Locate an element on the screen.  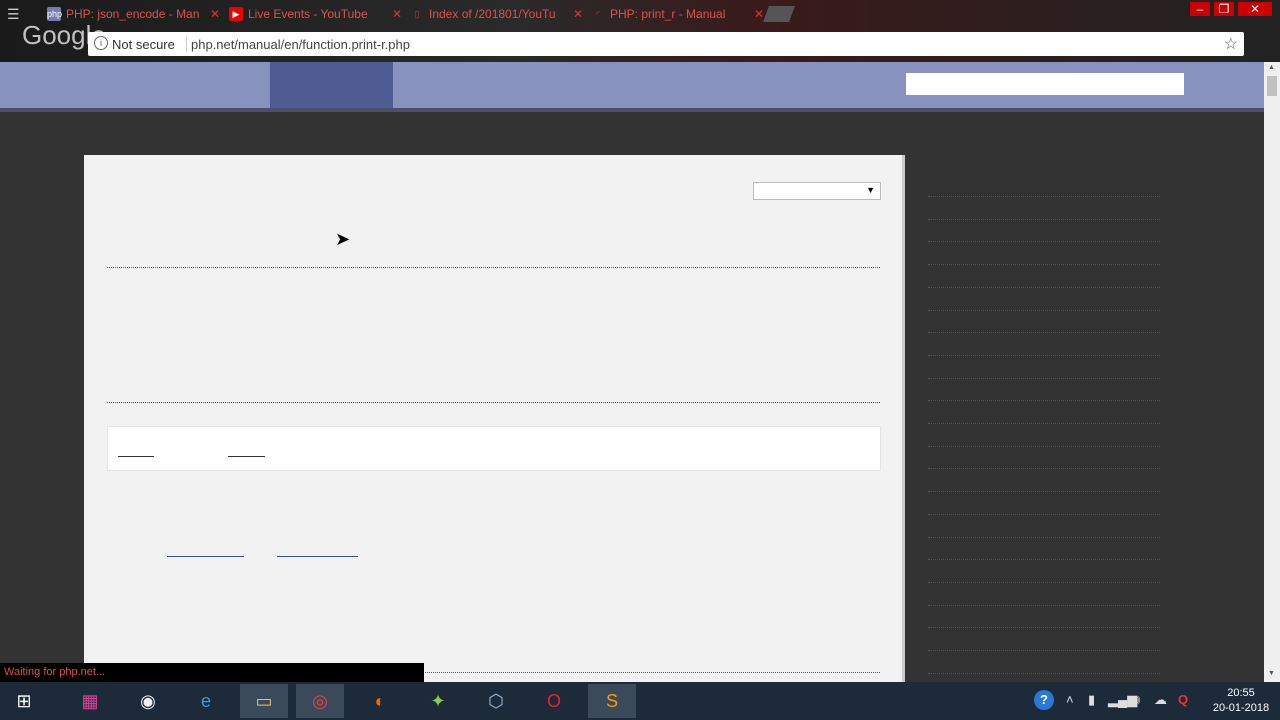
taskbar-app-ie: e is located at coordinates (206, 701).